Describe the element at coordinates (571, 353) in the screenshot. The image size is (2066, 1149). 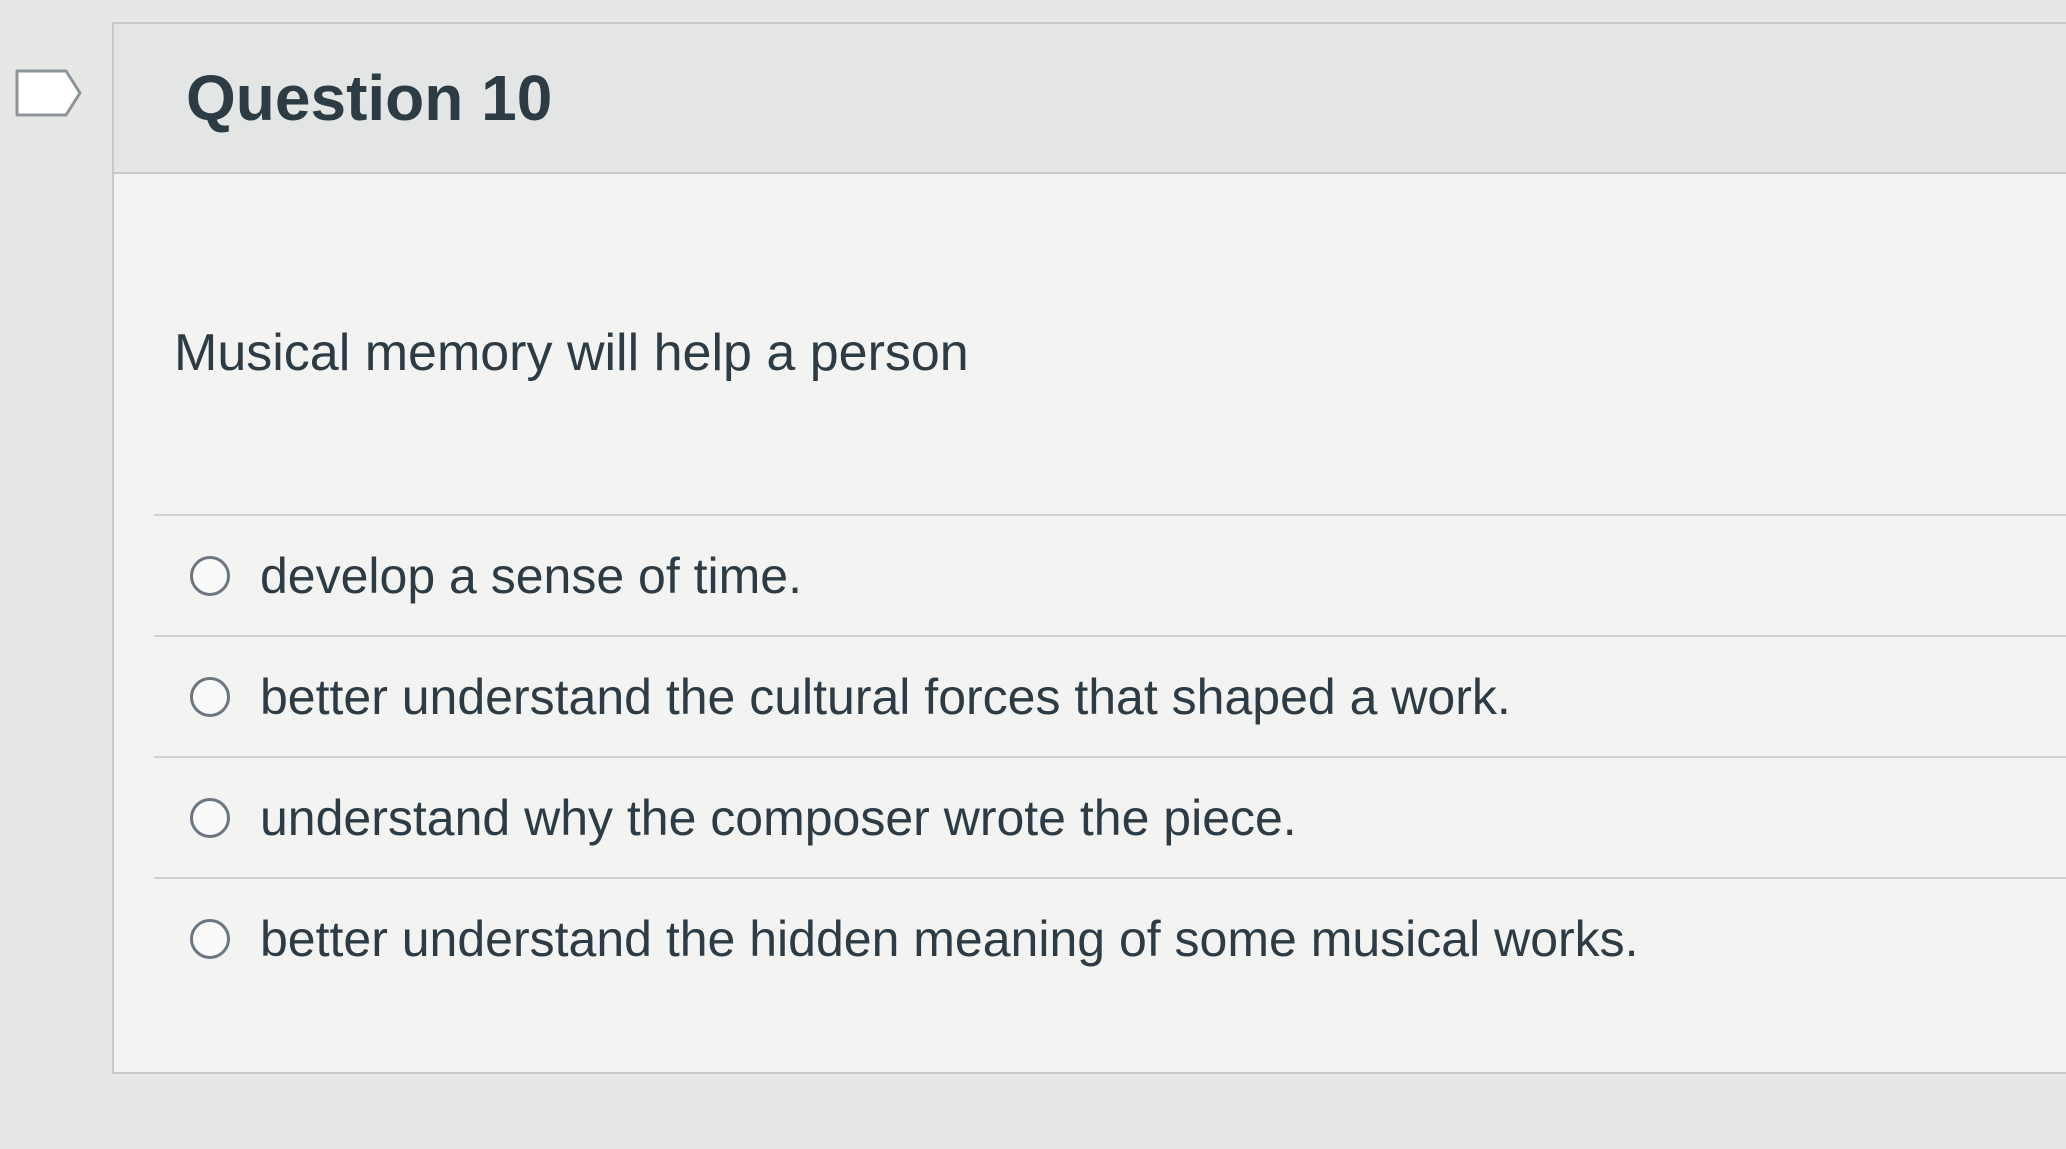
I see `question-prompt: Musical memory will help a person` at that location.